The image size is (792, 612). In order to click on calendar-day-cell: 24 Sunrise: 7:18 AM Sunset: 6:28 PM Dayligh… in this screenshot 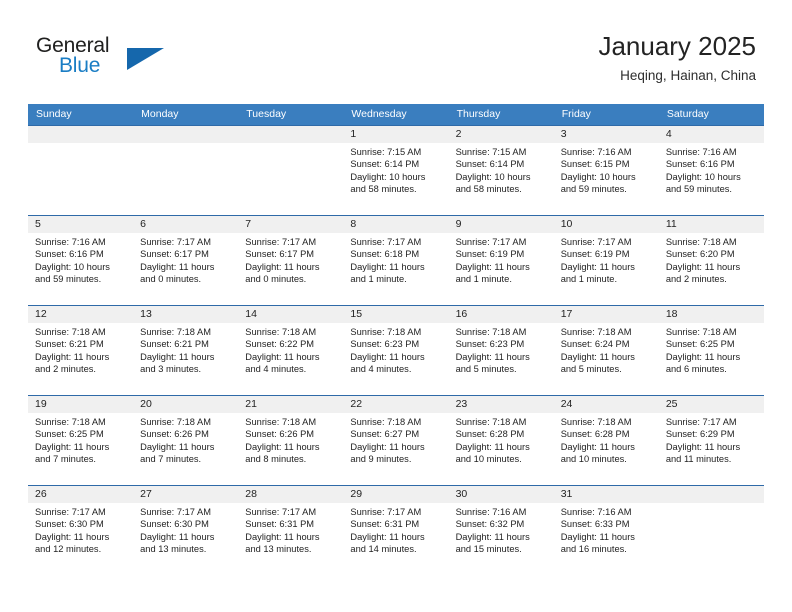, I will do `click(606, 440)`.